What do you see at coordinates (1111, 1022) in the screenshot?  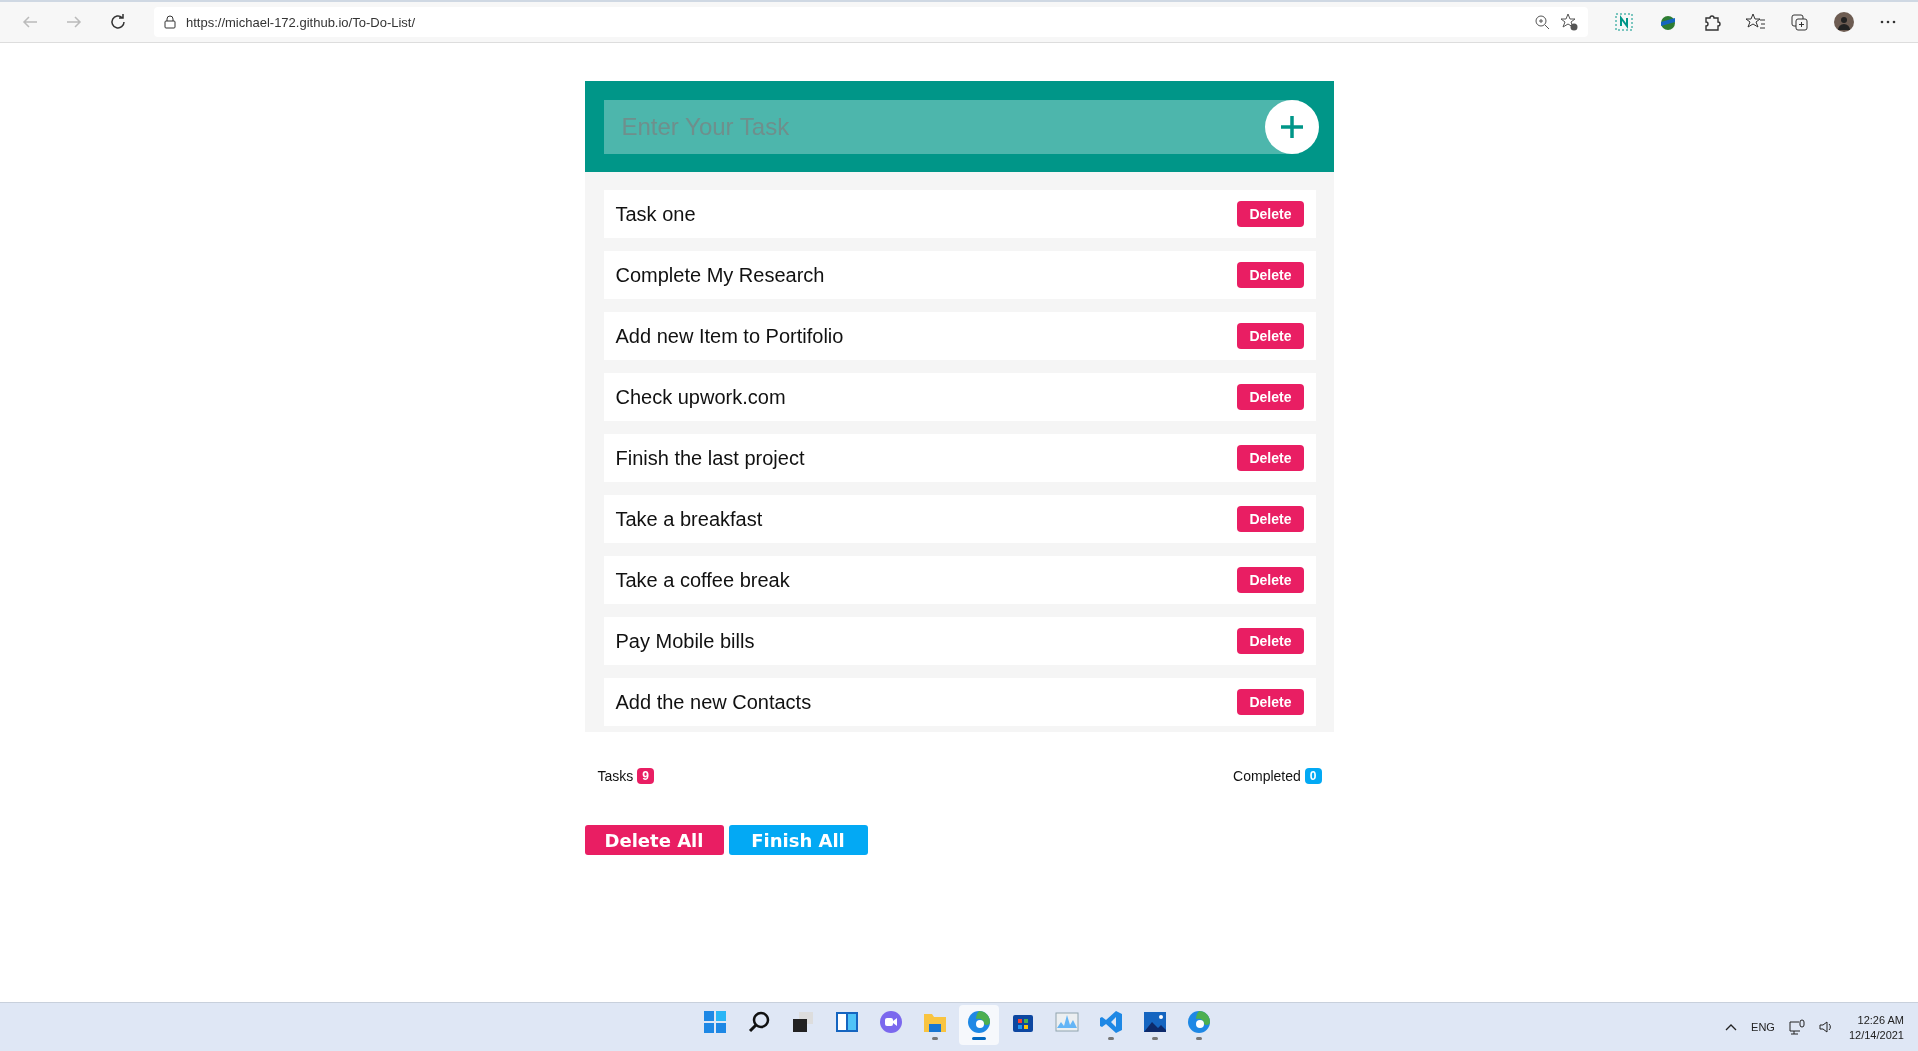 I see `code-editor-icon` at bounding box center [1111, 1022].